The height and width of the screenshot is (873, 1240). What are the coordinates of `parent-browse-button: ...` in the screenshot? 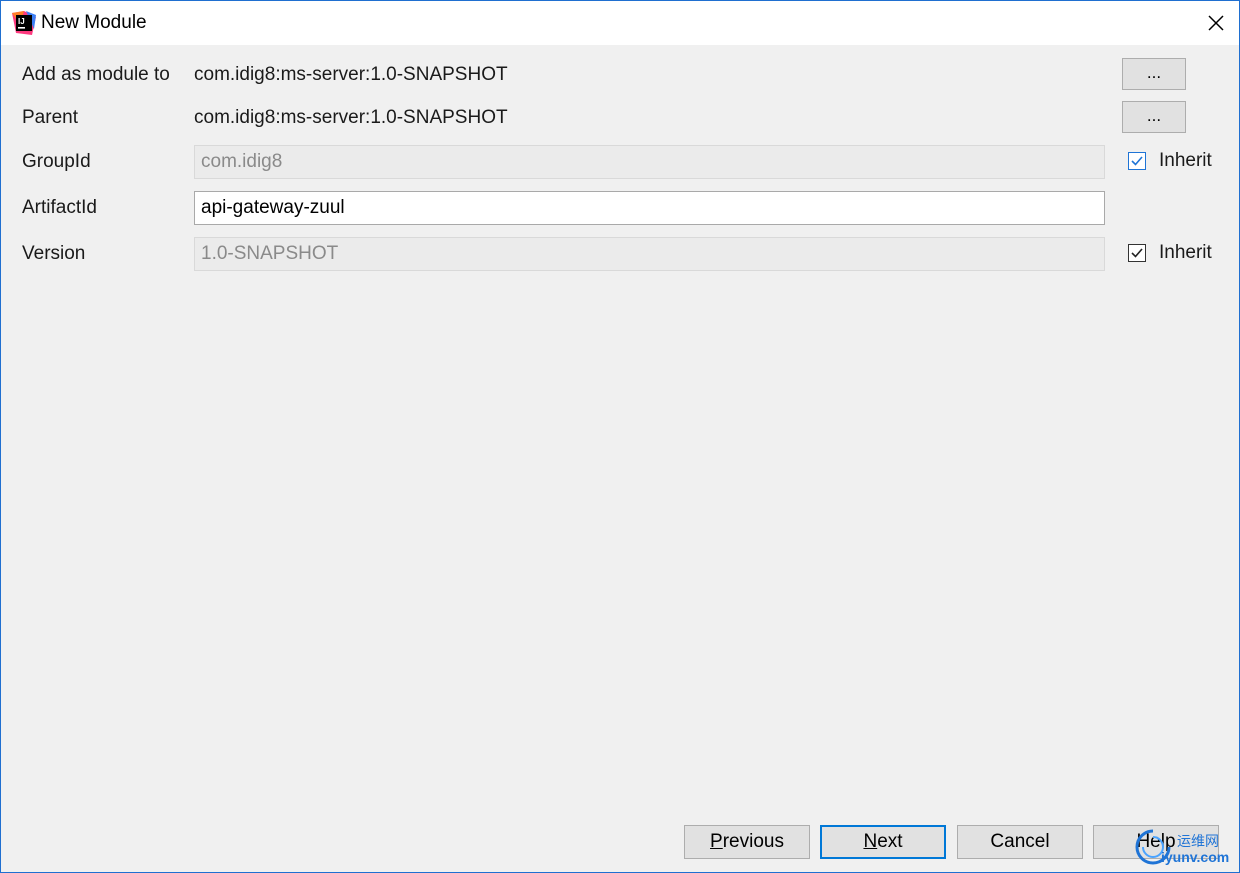 It's located at (1154, 117).